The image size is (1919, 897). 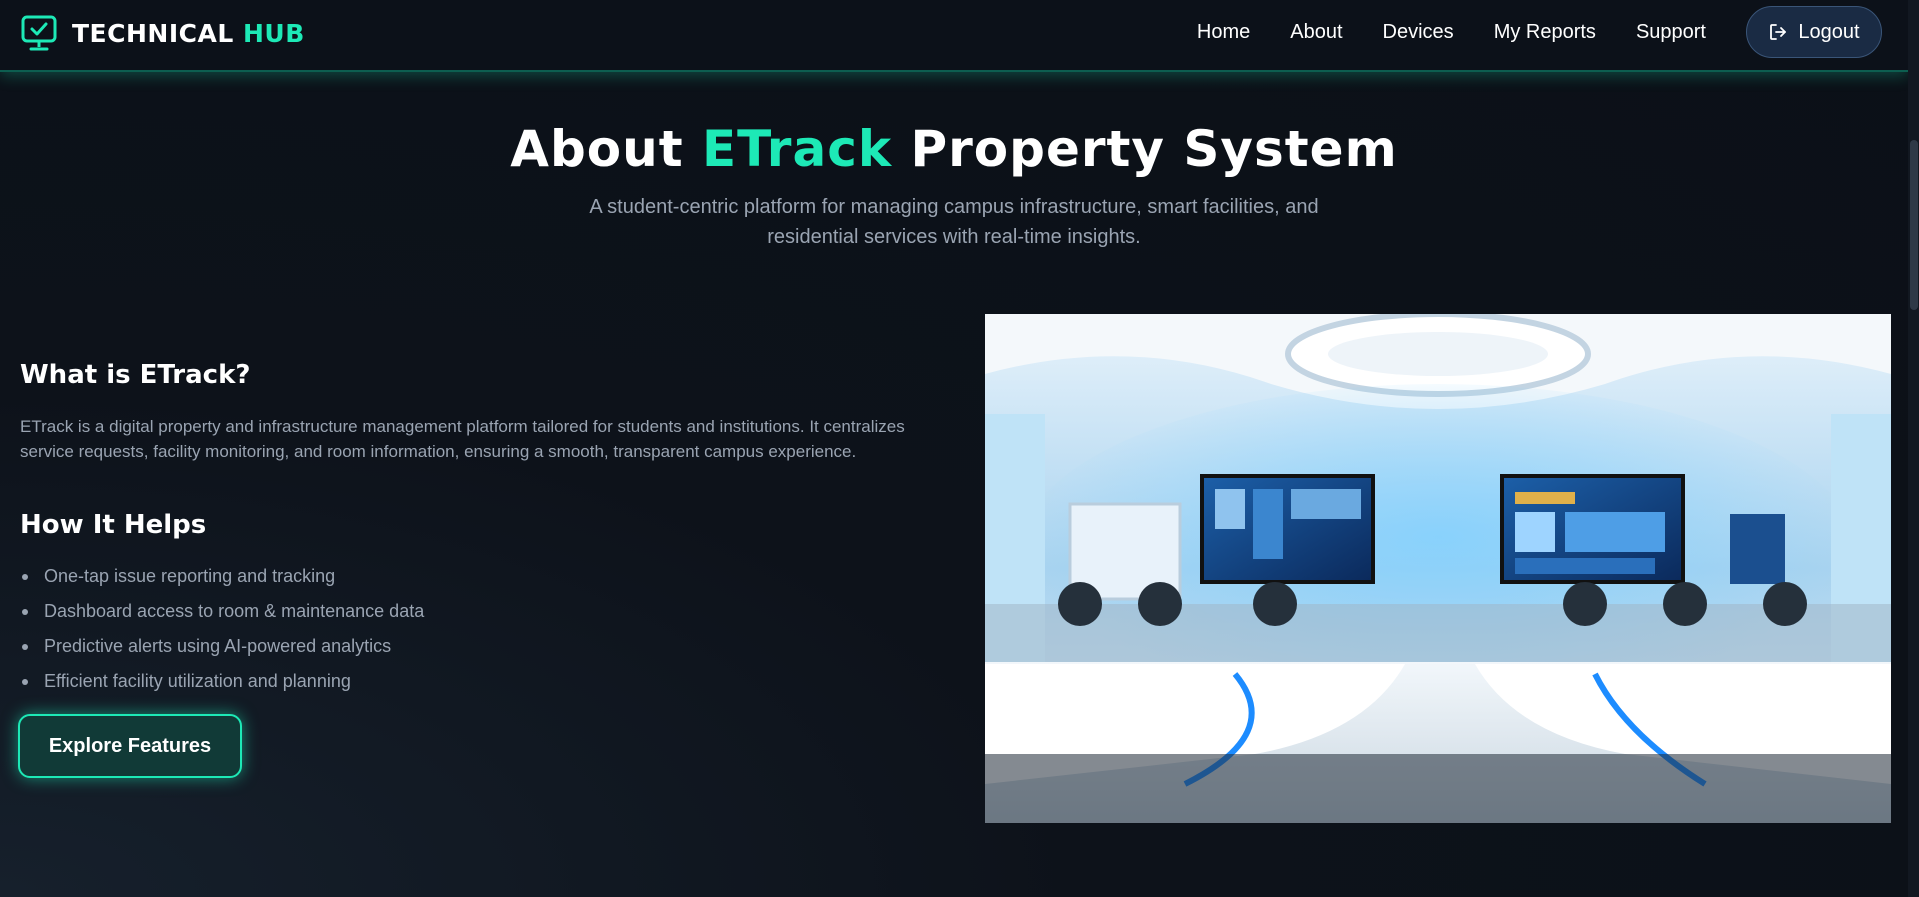 I want to click on page-title: About ETrack Property System, so click(x=954, y=149).